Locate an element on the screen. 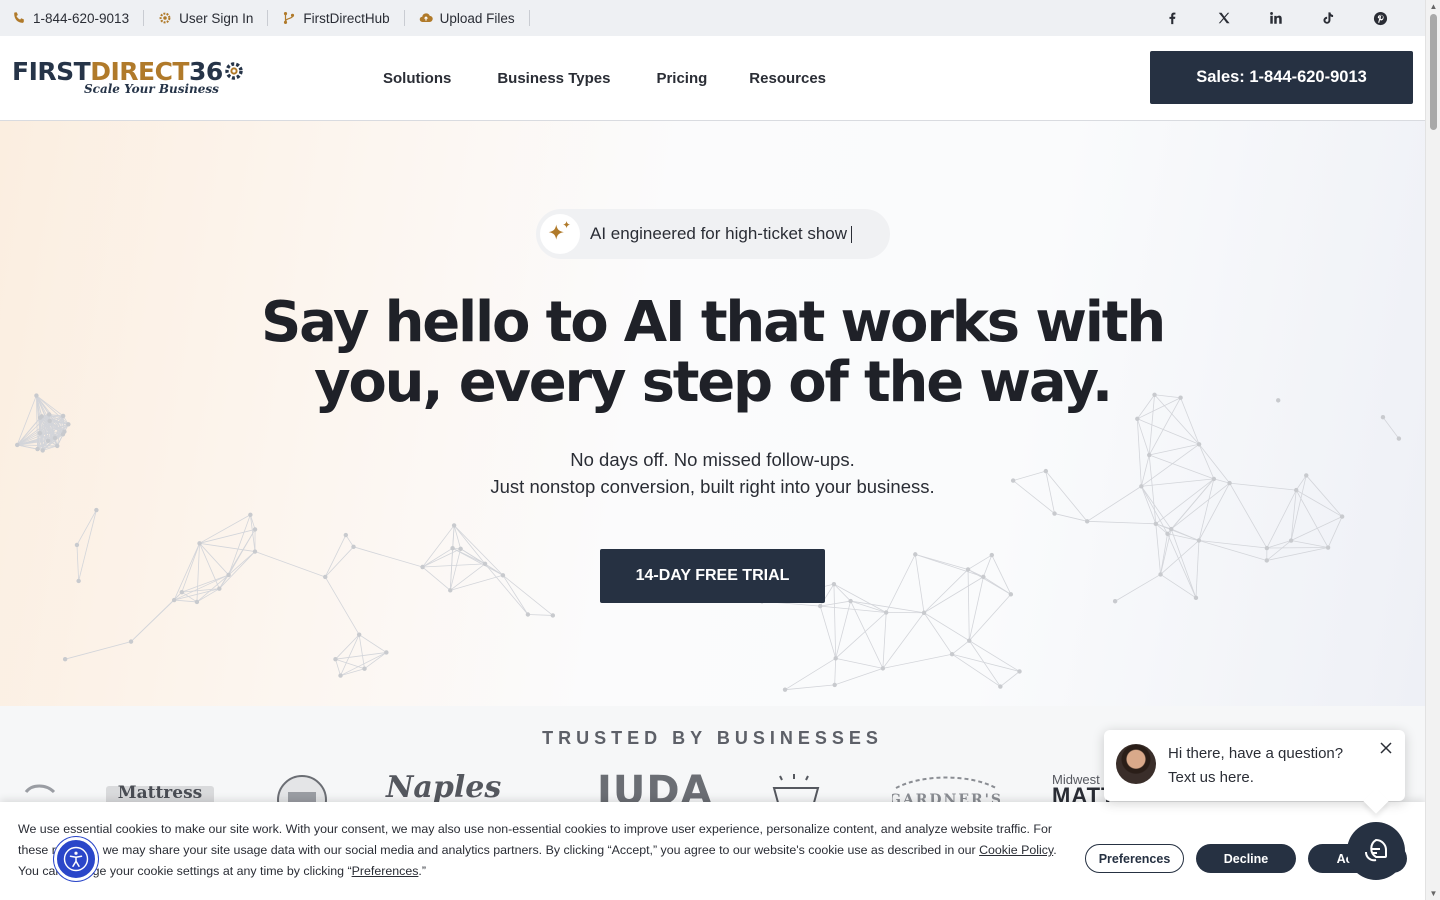 This screenshot has height=900, width=1440. linkedin-icon is located at coordinates (1276, 18).